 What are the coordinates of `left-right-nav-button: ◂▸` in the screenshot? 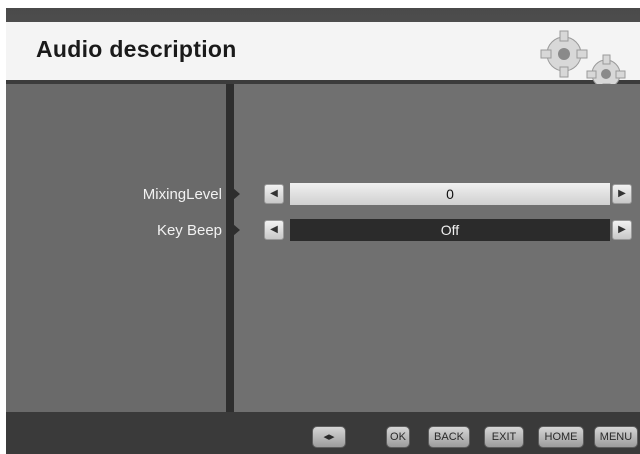 It's located at (329, 437).